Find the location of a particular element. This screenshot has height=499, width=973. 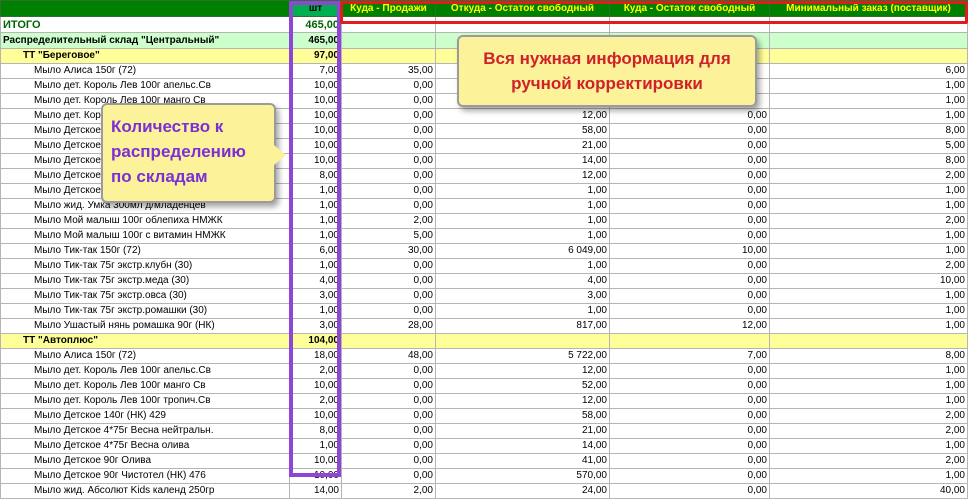

item-dest-free-cell: 10,00 is located at coordinates (689, 251).